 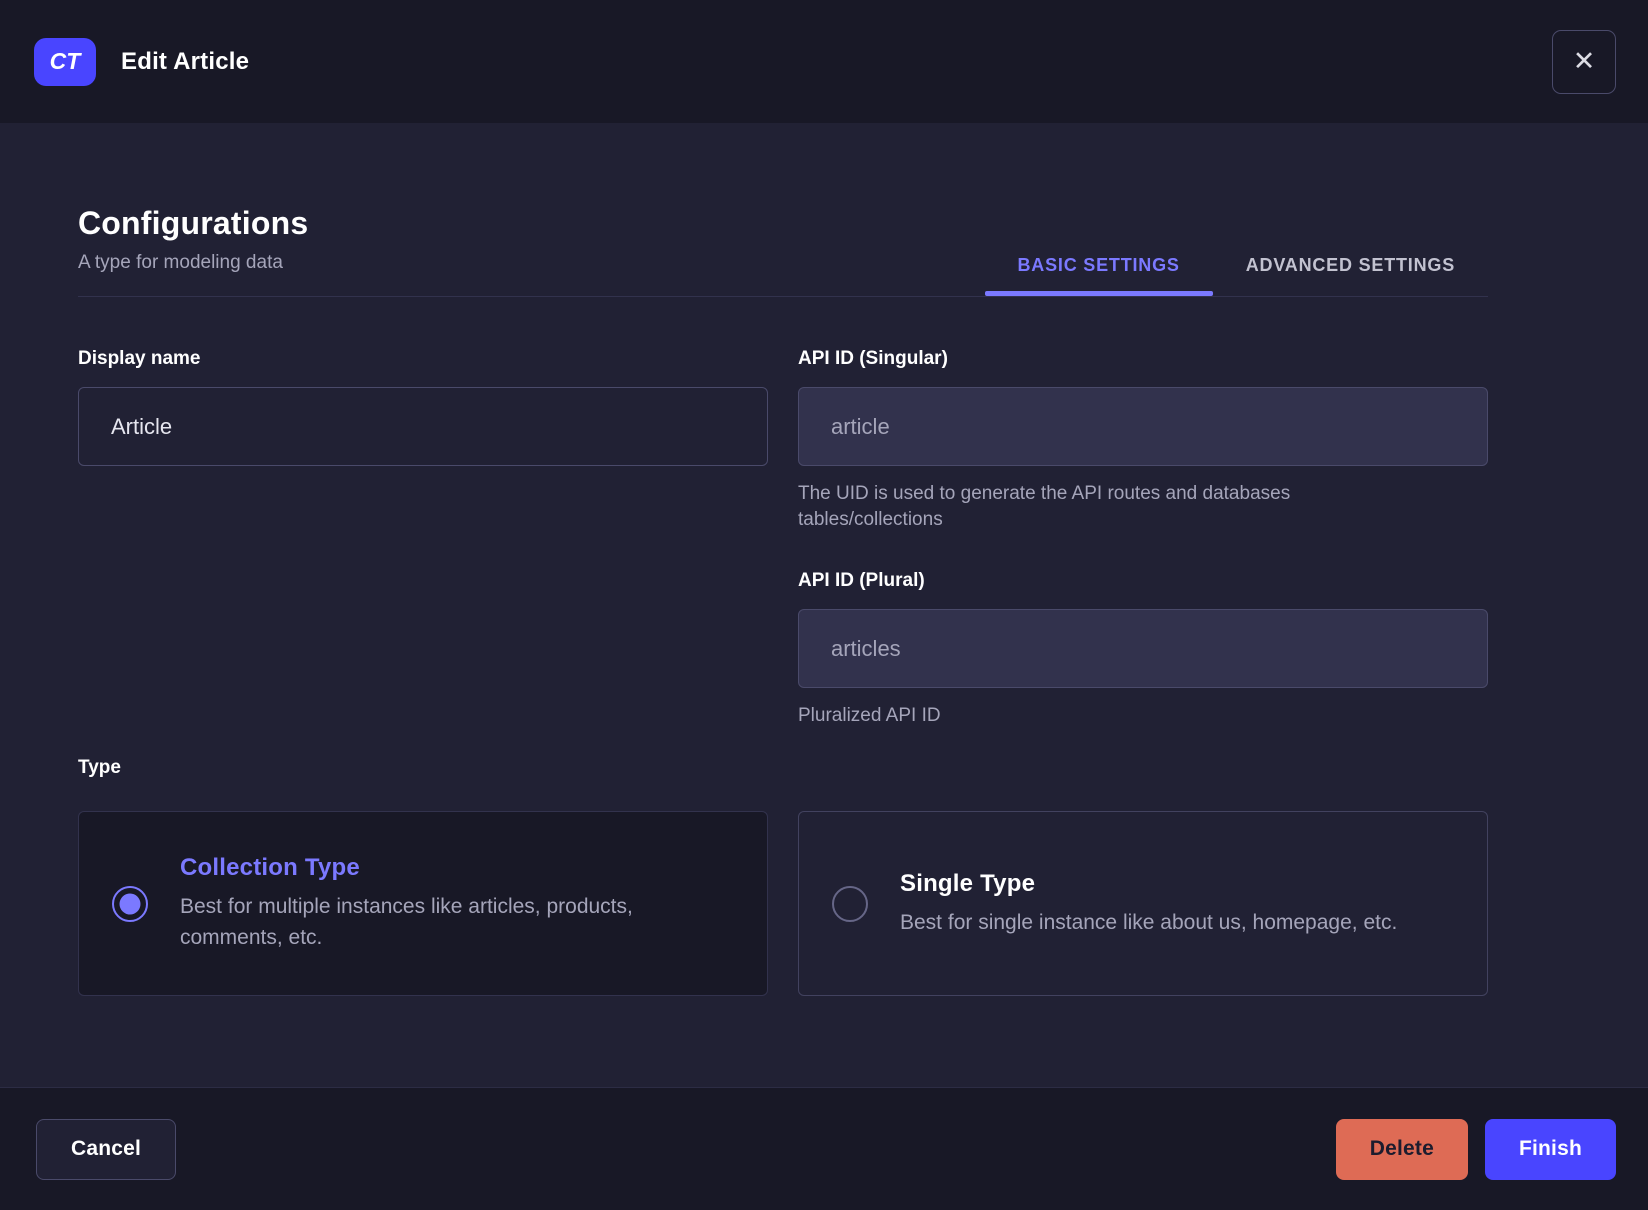 I want to click on type-label: Type, so click(x=99, y=767).